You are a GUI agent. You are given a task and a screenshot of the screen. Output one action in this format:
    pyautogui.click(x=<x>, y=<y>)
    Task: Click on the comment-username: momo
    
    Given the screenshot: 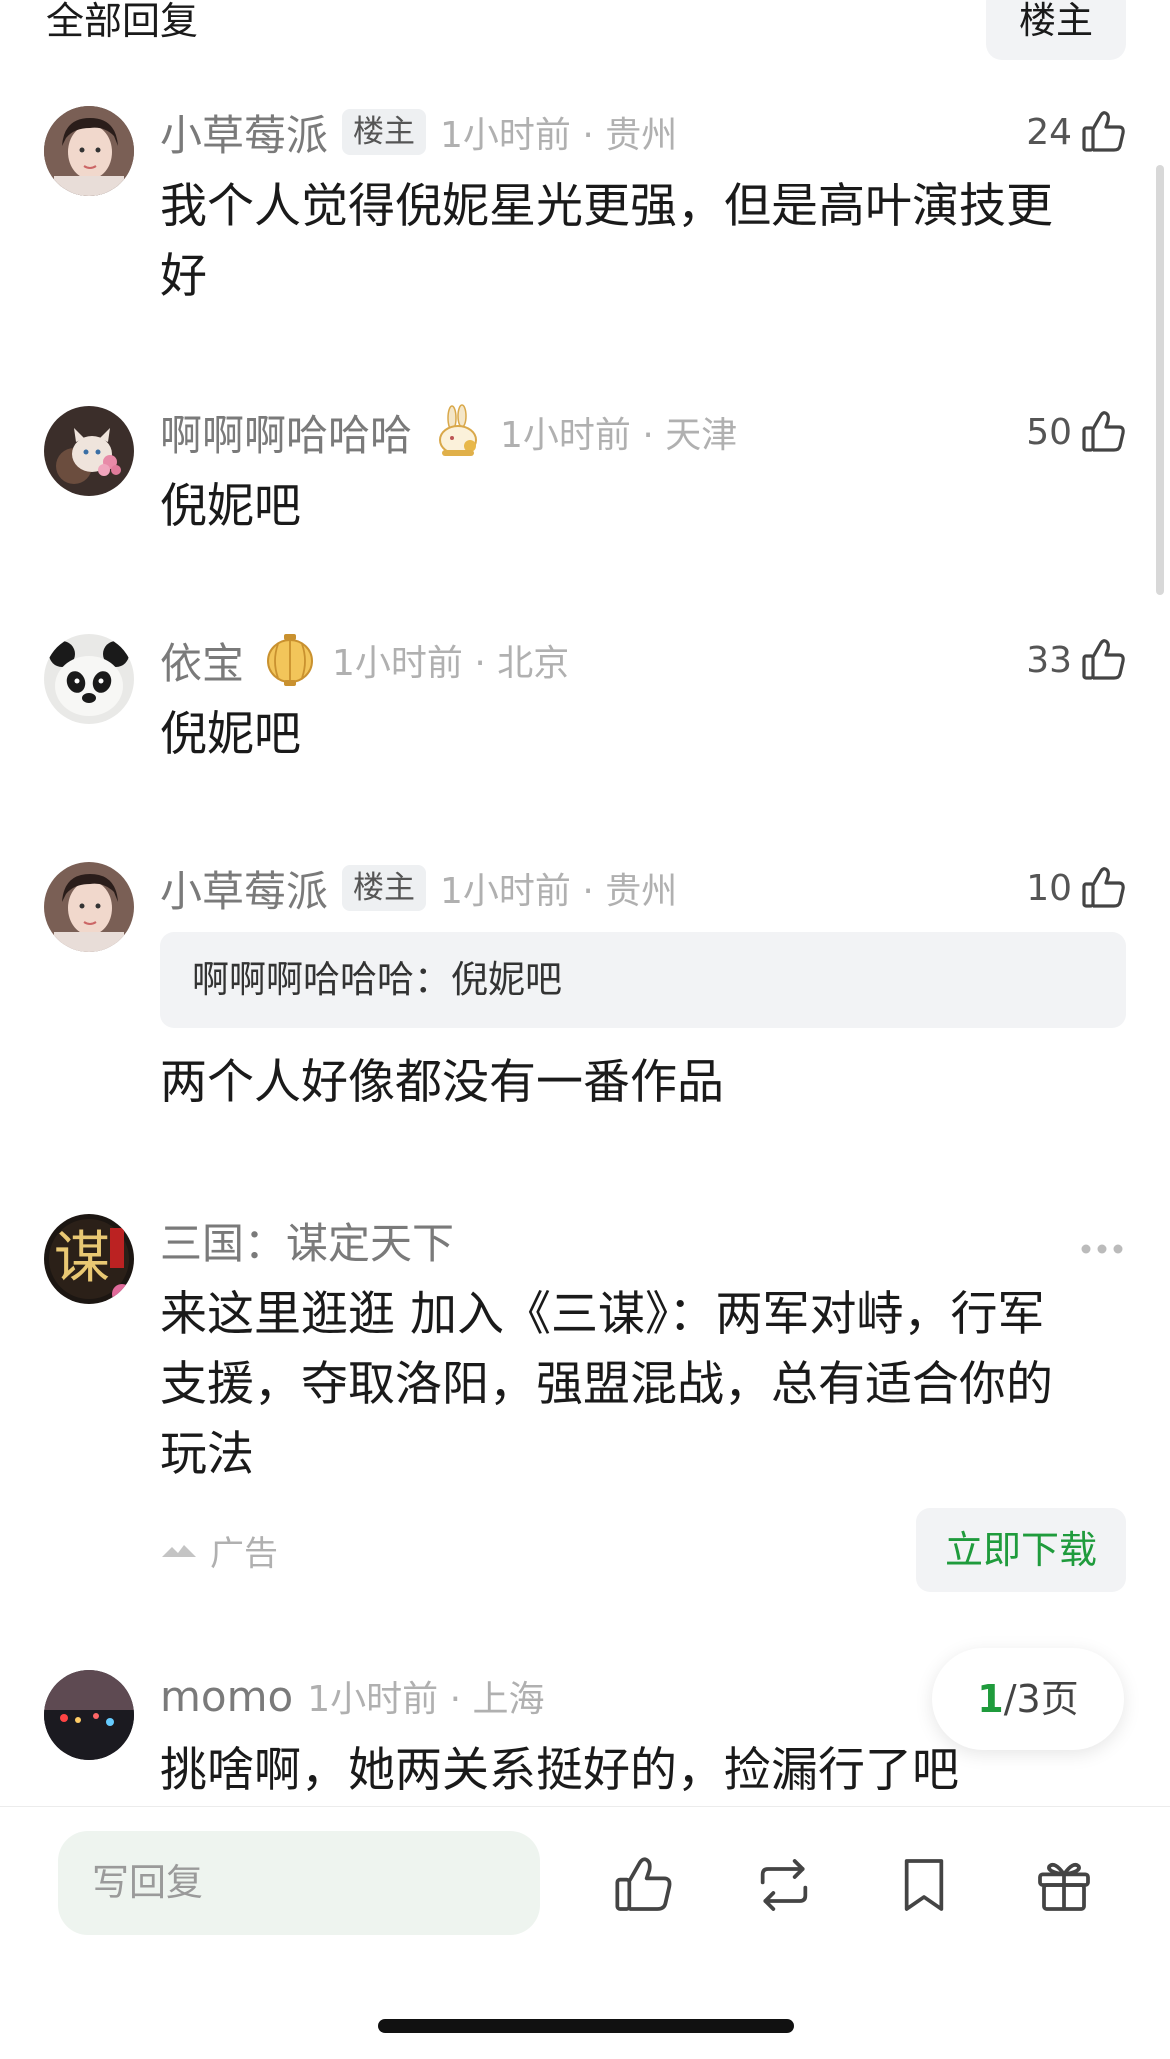 What is the action you would take?
    pyautogui.click(x=226, y=1696)
    